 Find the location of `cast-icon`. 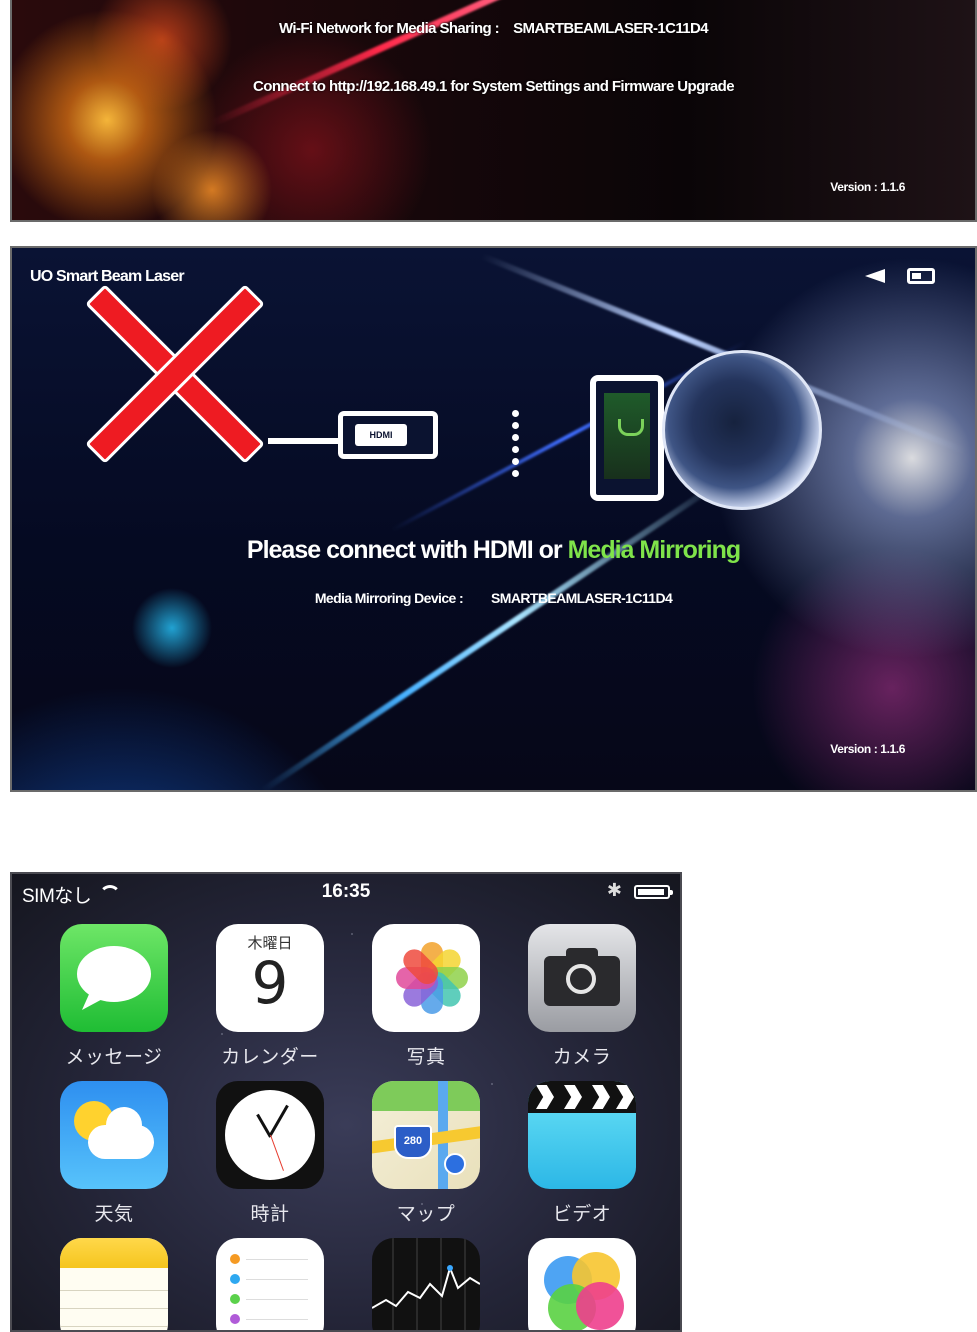

cast-icon is located at coordinates (631, 427).